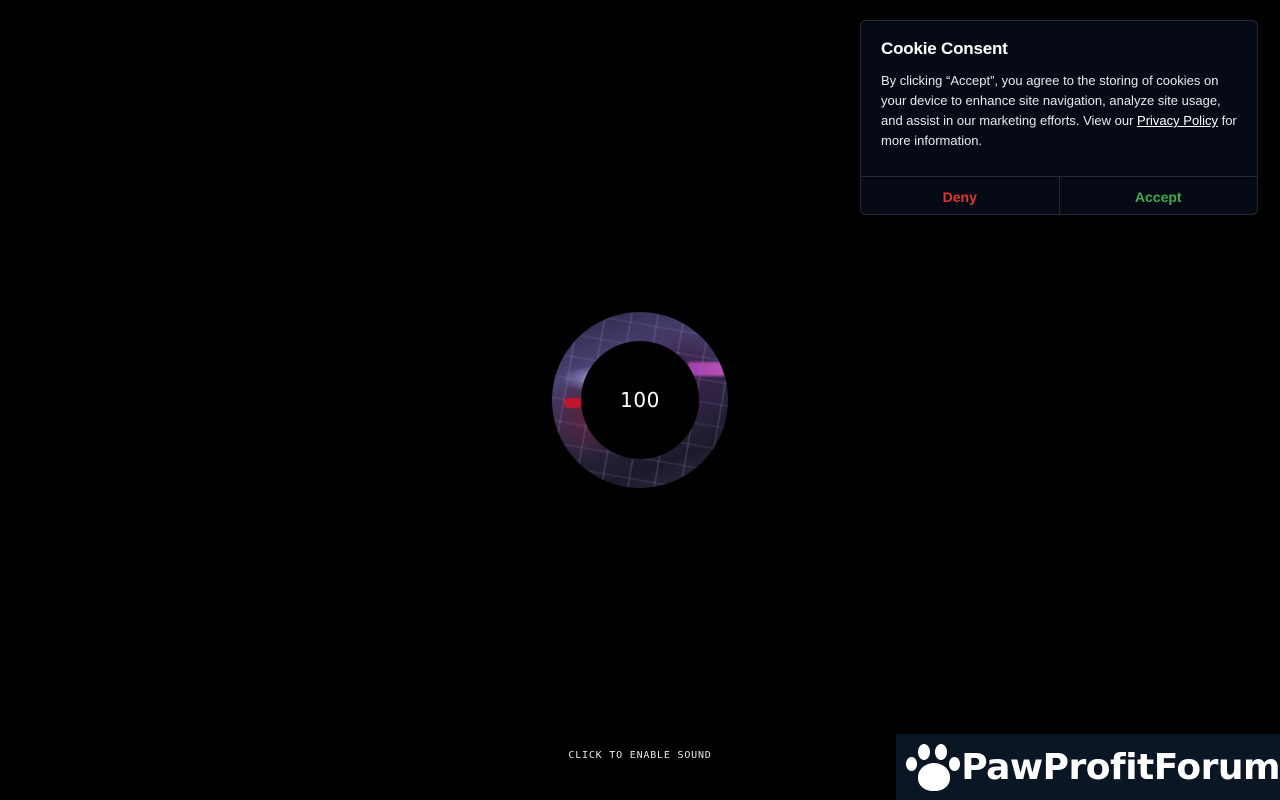 This screenshot has height=800, width=1280. What do you see at coordinates (1159, 195) in the screenshot?
I see `accept-button: Accept` at bounding box center [1159, 195].